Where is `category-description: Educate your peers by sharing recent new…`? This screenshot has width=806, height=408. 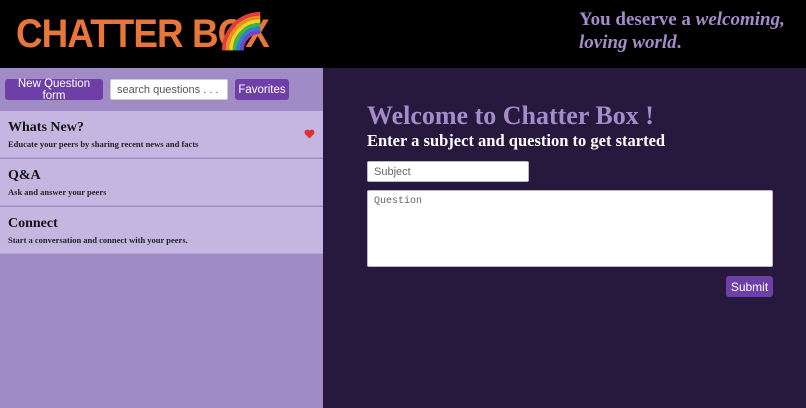
category-description: Educate your peers by sharing recent new… is located at coordinates (103, 144).